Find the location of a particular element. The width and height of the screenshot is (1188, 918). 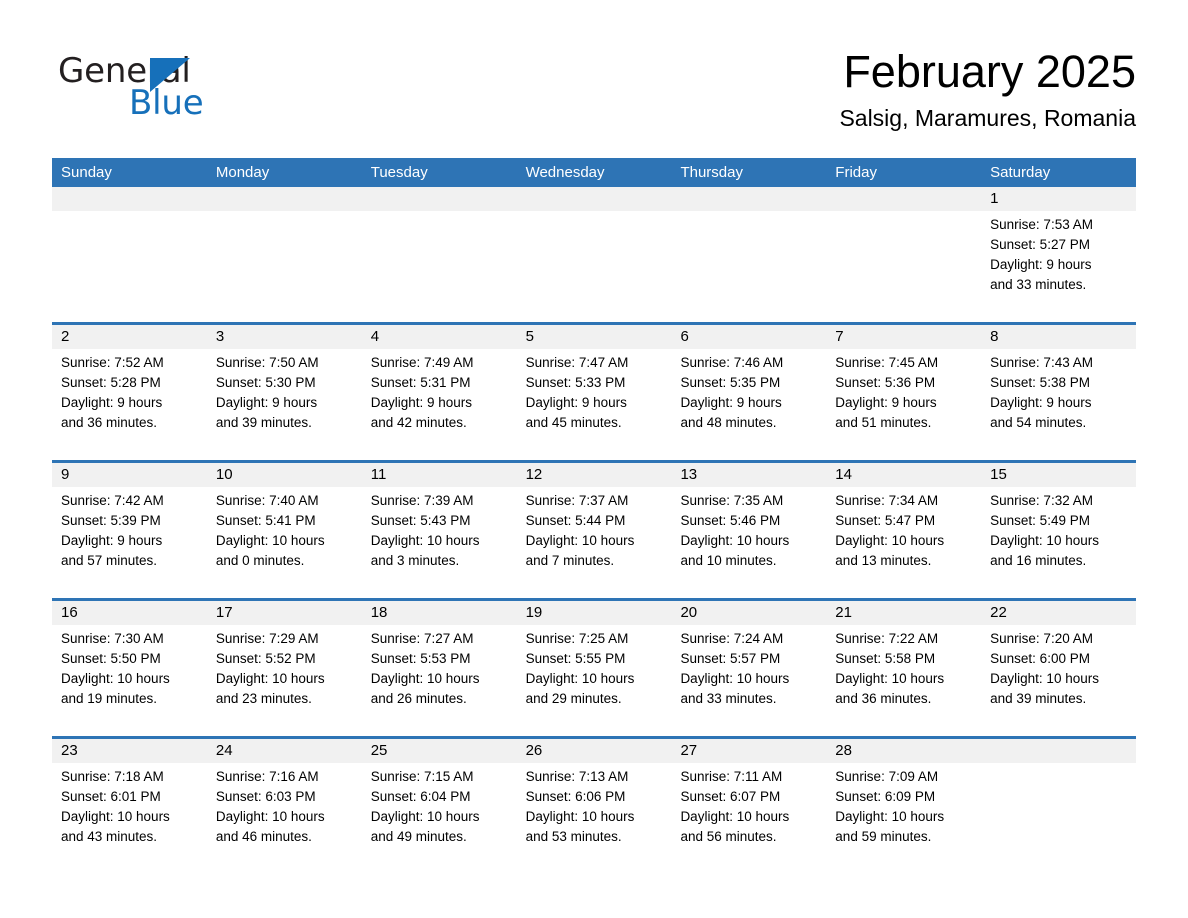

daylight-text: and 54 minutes. is located at coordinates (1038, 422).